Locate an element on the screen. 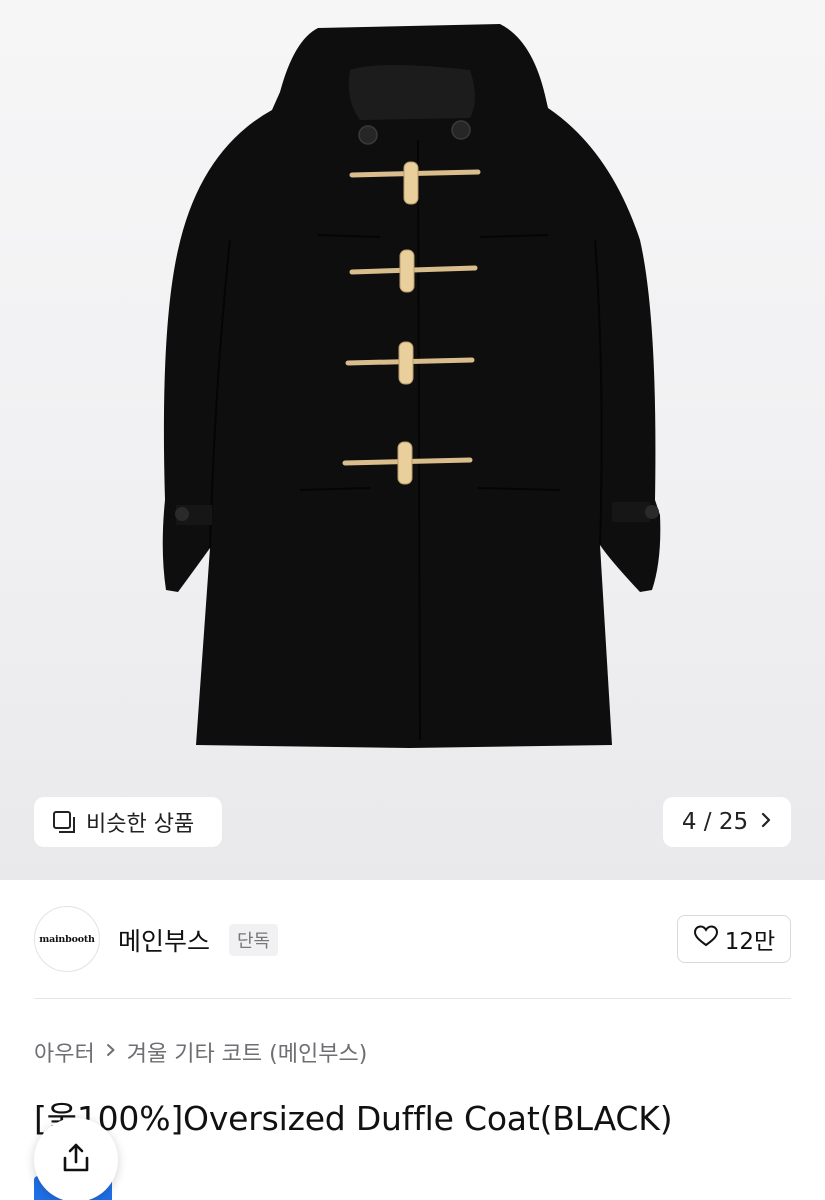 The width and height of the screenshot is (825, 1200). breadcrumb: 아우터 겨울 기타 코트 (메인부스) is located at coordinates (200, 1052).